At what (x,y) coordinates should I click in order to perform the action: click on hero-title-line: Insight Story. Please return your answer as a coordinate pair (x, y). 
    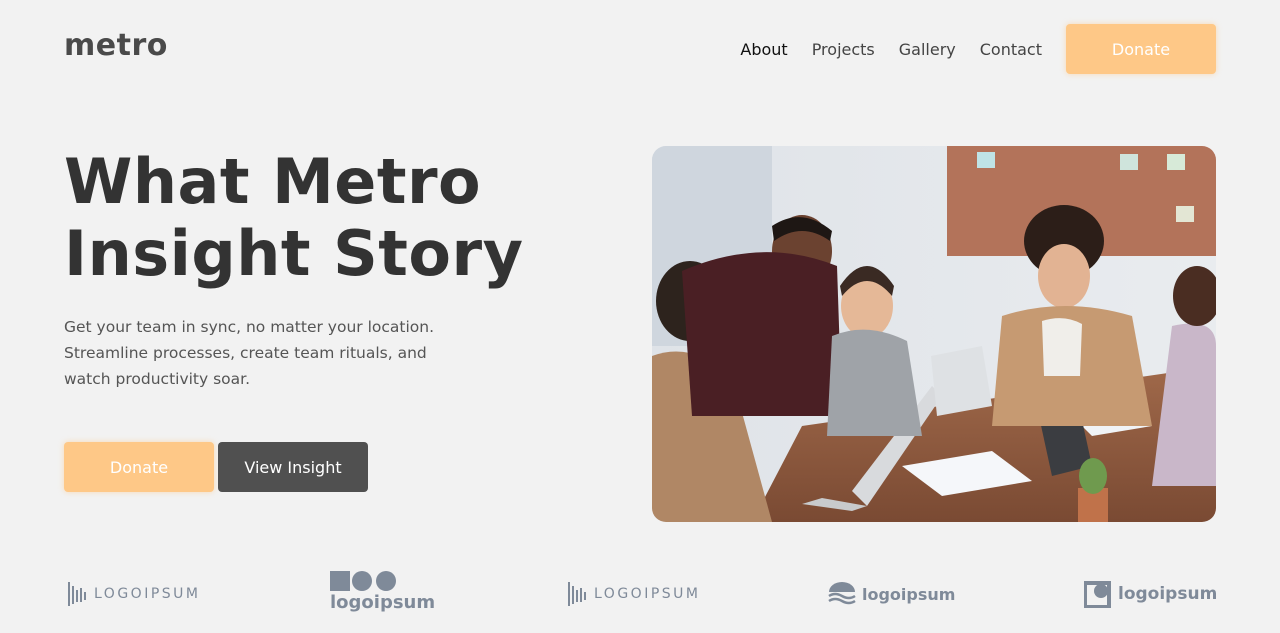
    Looking at the image, I should click on (294, 253).